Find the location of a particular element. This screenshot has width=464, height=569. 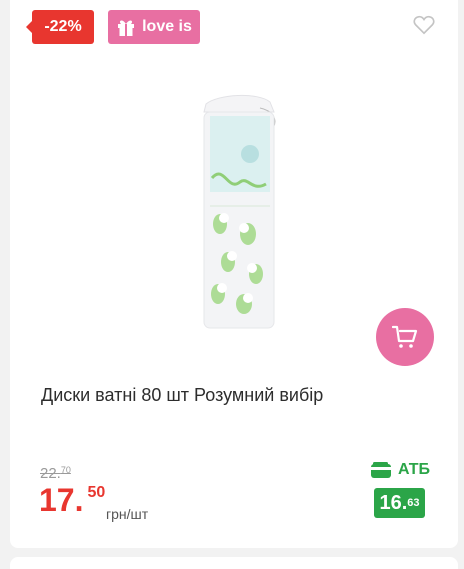

store-price-badge: 16. 63 is located at coordinates (399, 503).